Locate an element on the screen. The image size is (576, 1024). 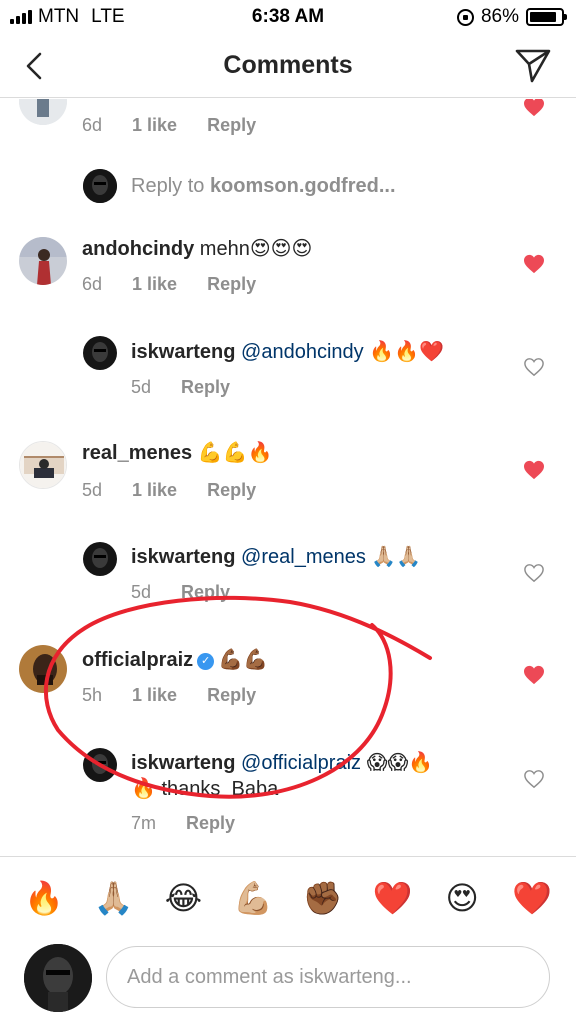
reply-text: iskwarteng @officialpraiz 😱😱🔥 is located at coordinates (282, 762).